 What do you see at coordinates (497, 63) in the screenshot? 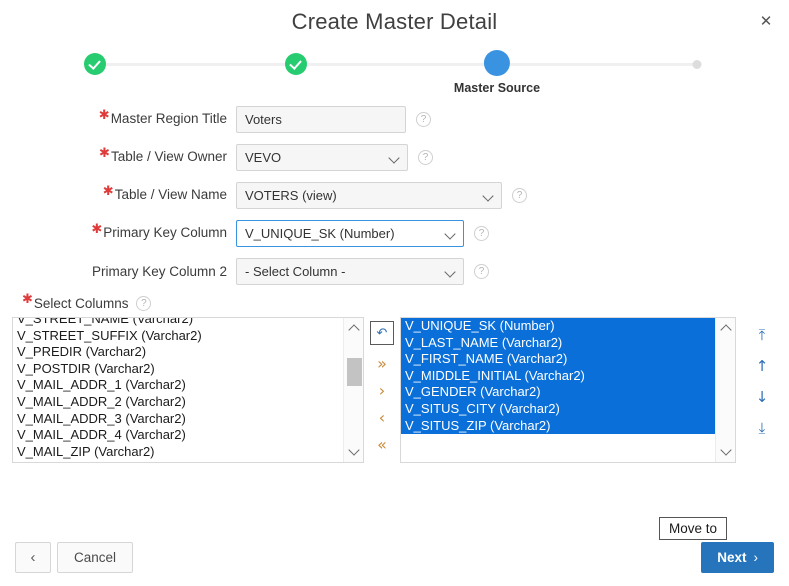
I see `current-step-dot-icon` at bounding box center [497, 63].